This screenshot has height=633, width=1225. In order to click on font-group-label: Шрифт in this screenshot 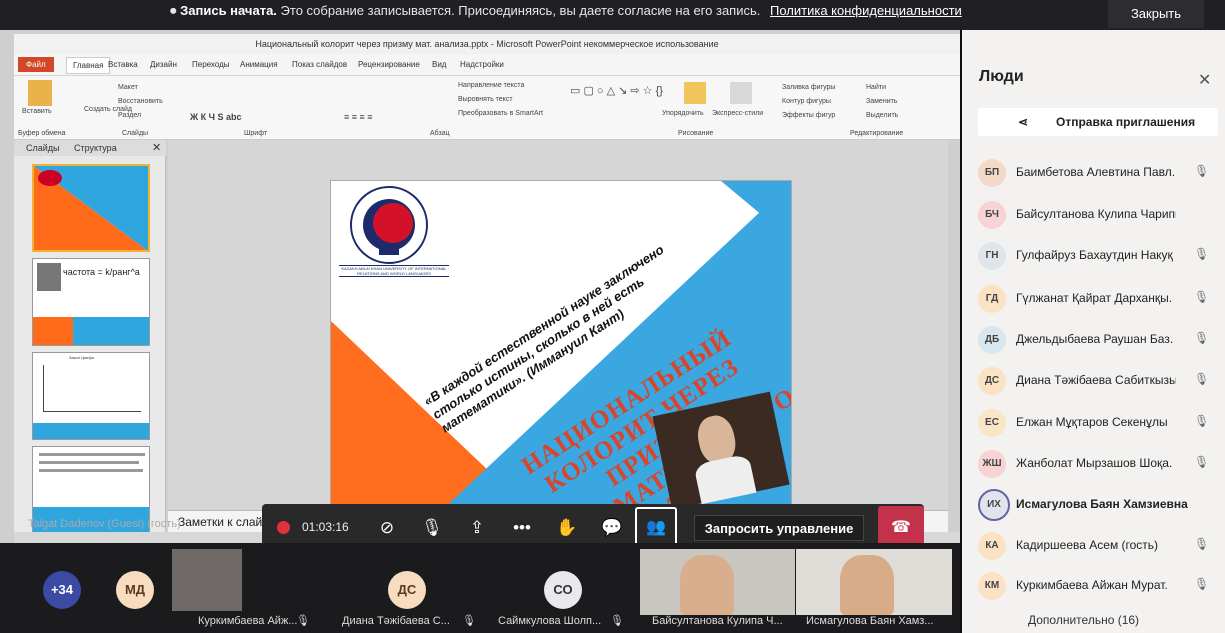, I will do `click(256, 133)`.